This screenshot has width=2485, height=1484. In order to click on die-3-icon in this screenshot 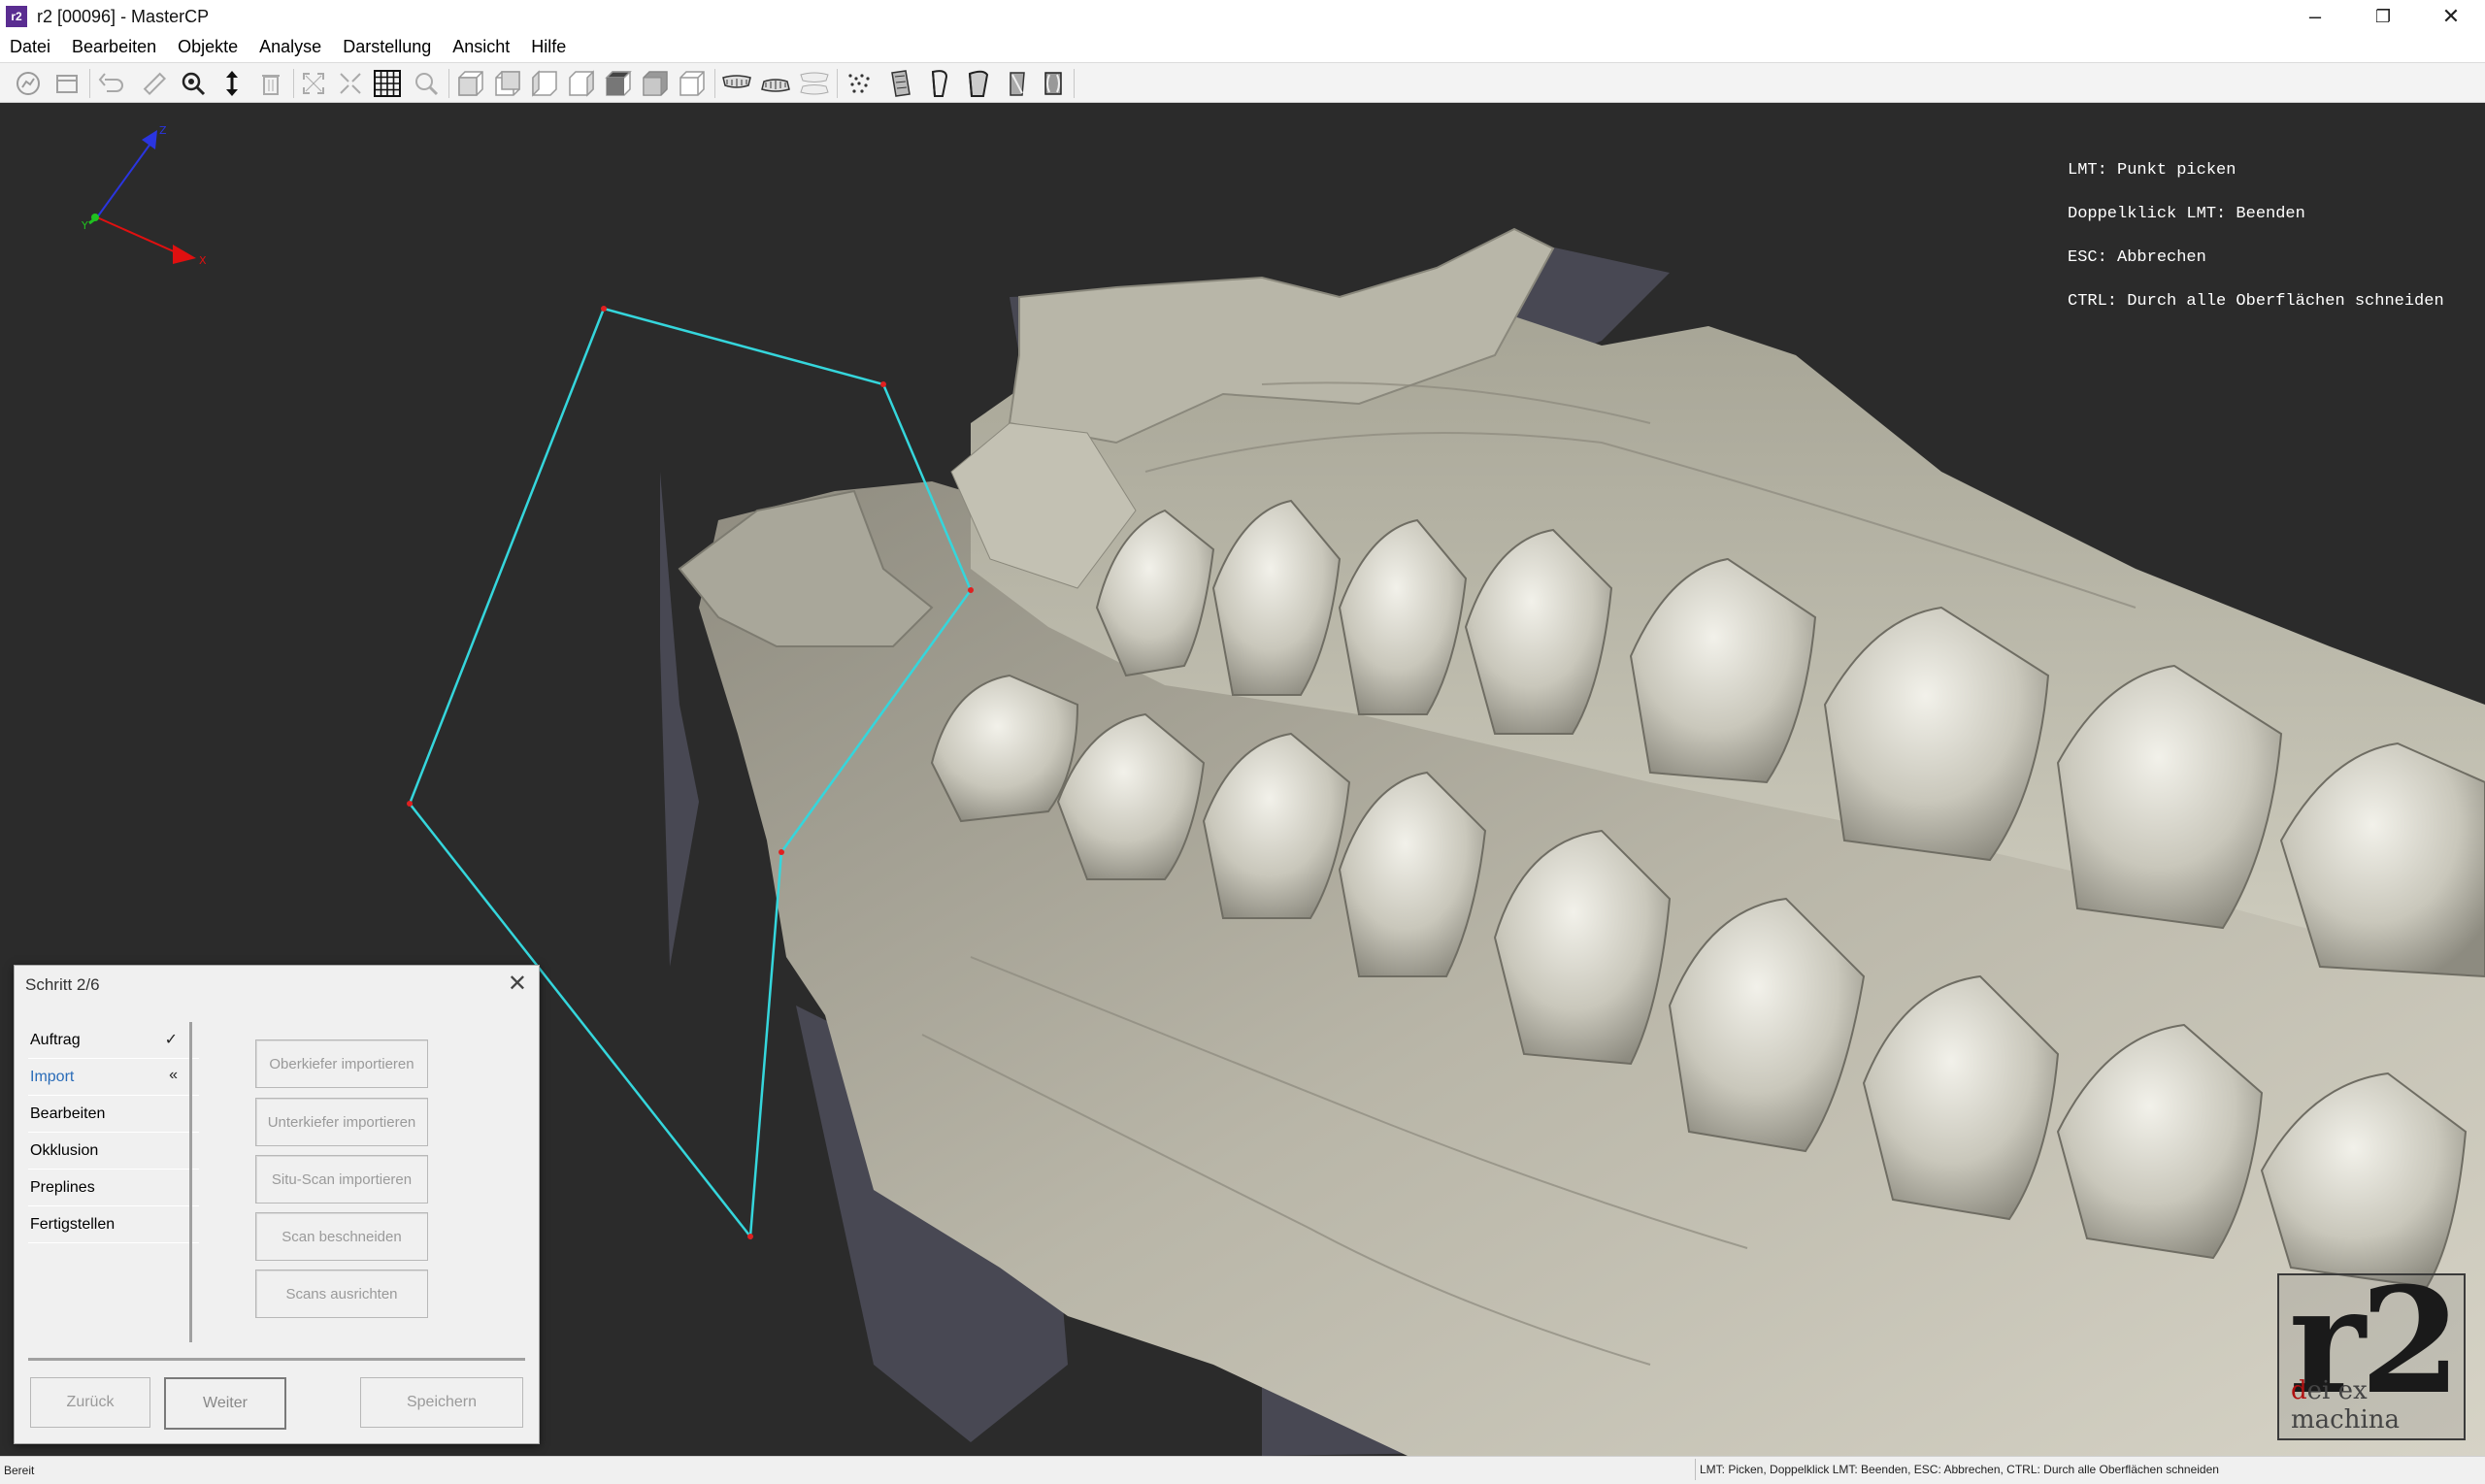, I will do `click(978, 83)`.